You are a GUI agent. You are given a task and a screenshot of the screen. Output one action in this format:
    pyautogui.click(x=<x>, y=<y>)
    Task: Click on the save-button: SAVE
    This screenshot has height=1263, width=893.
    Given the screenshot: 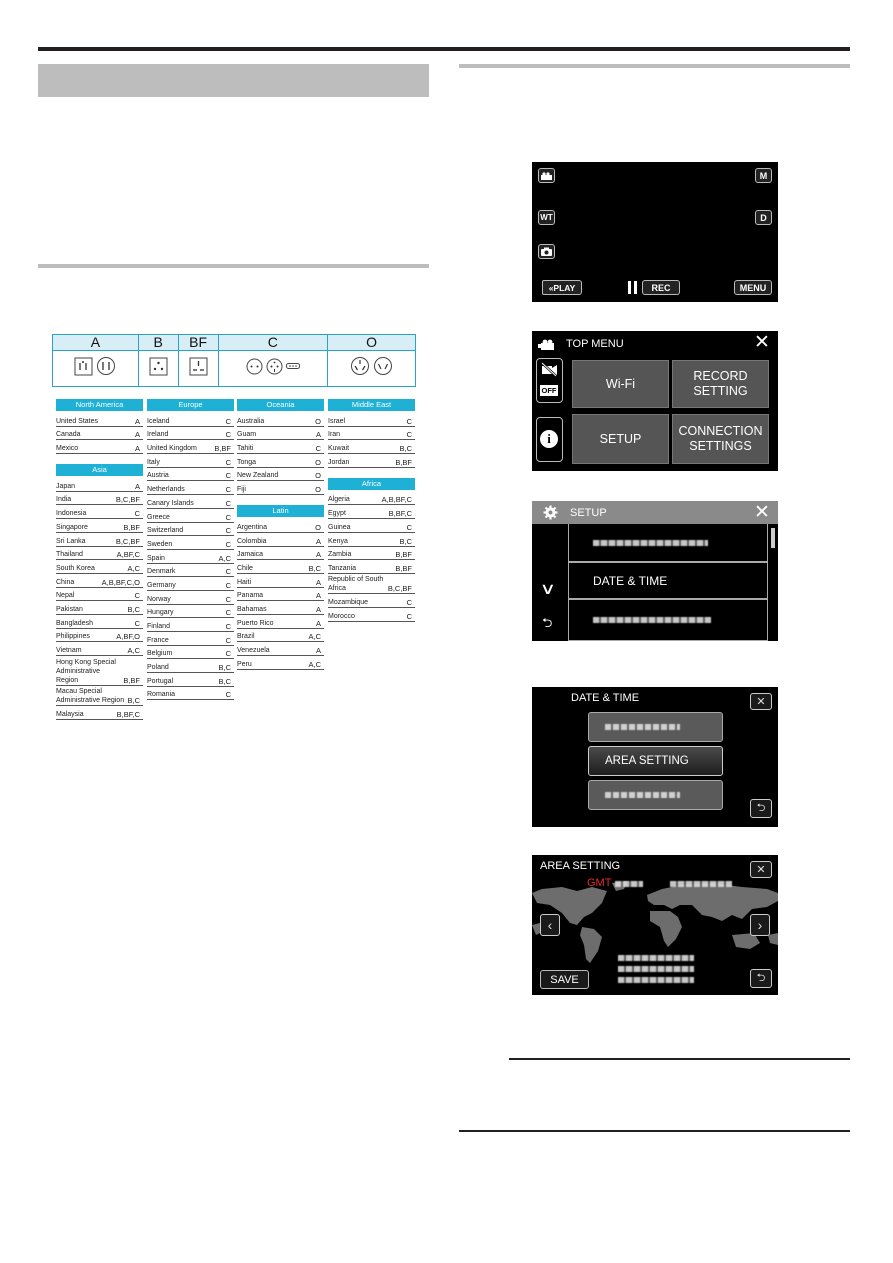 What is the action you would take?
    pyautogui.click(x=564, y=979)
    